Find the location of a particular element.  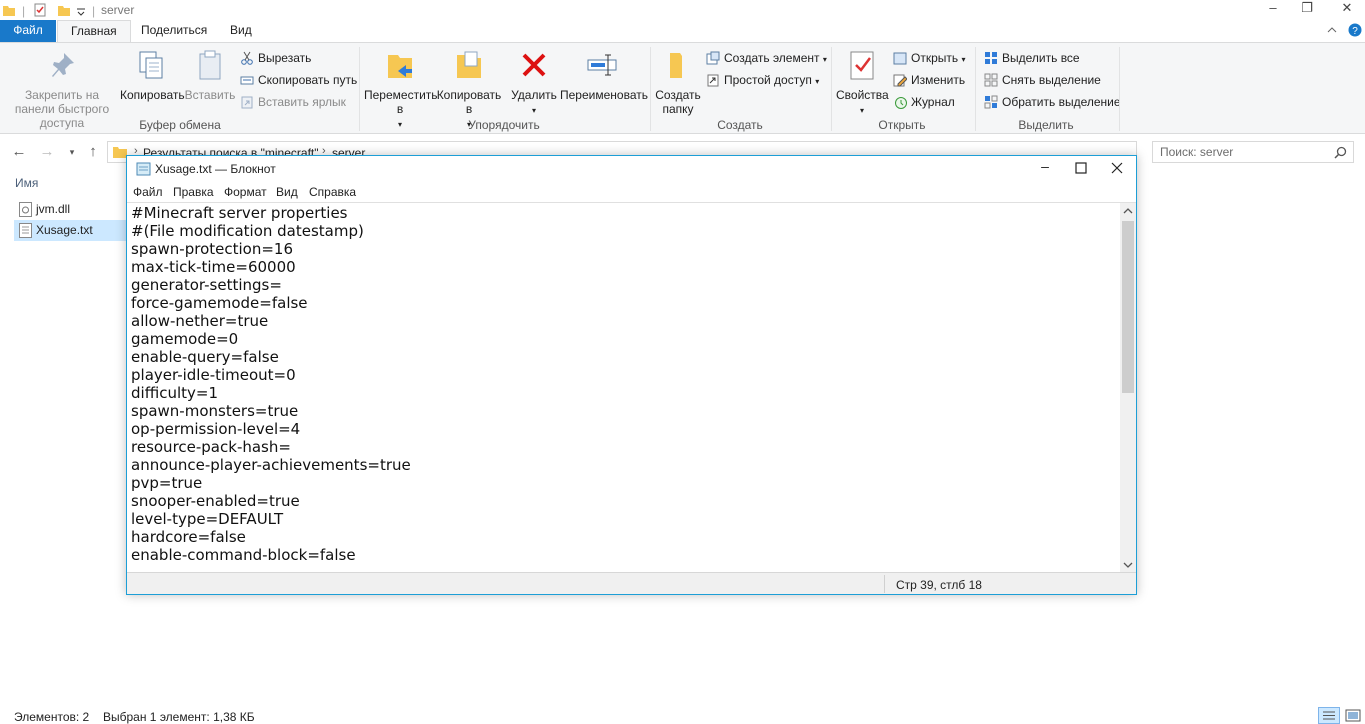

move-to-icon is located at coordinates (400, 66).